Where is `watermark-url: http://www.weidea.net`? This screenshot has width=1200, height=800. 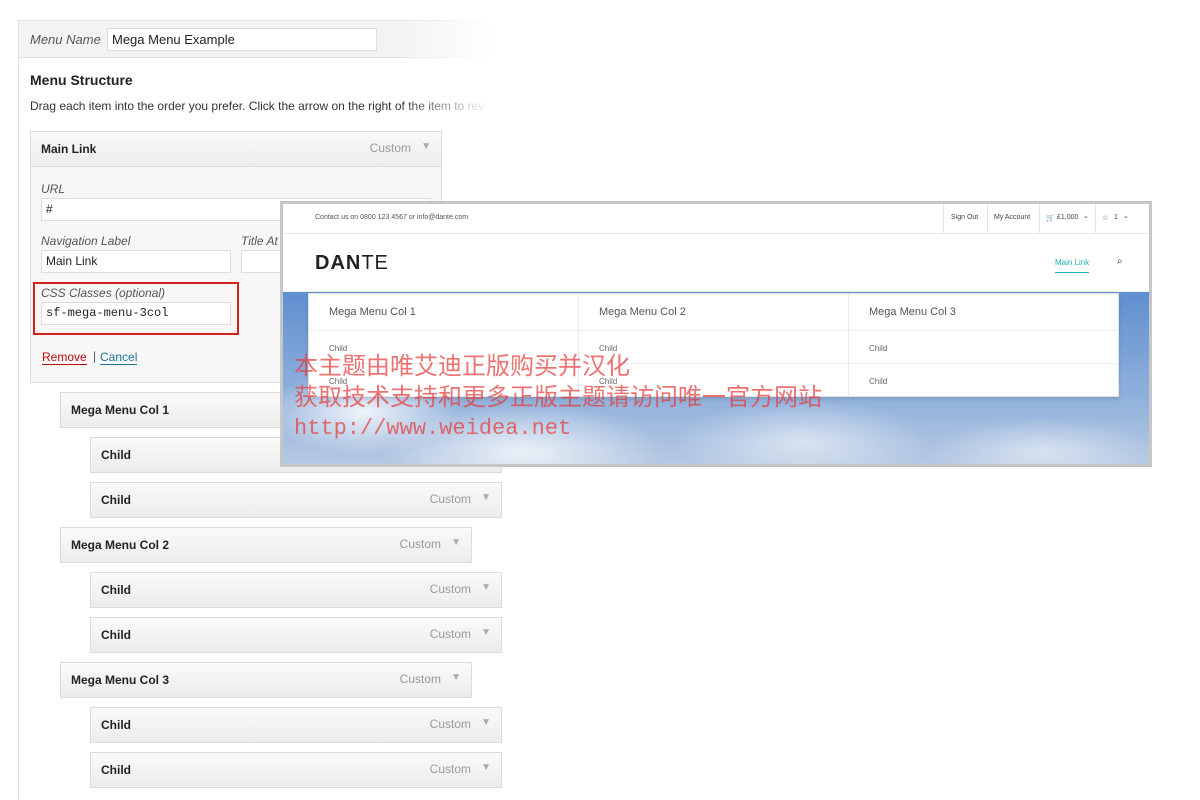
watermark-url: http://www.weidea.net is located at coordinates (433, 428).